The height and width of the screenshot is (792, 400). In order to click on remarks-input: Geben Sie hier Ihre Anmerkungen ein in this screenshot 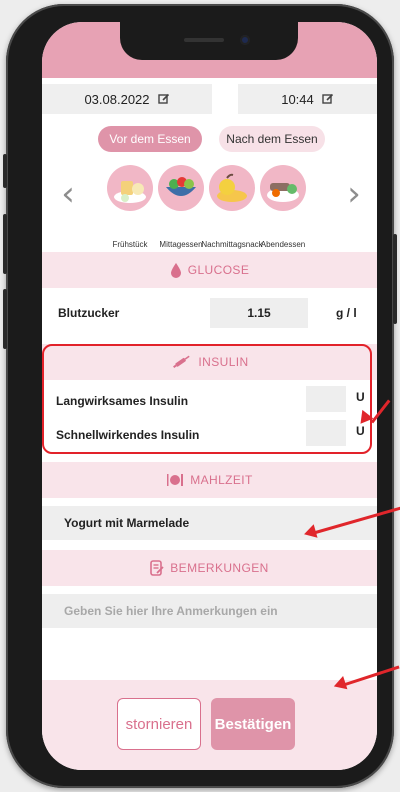, I will do `click(209, 611)`.